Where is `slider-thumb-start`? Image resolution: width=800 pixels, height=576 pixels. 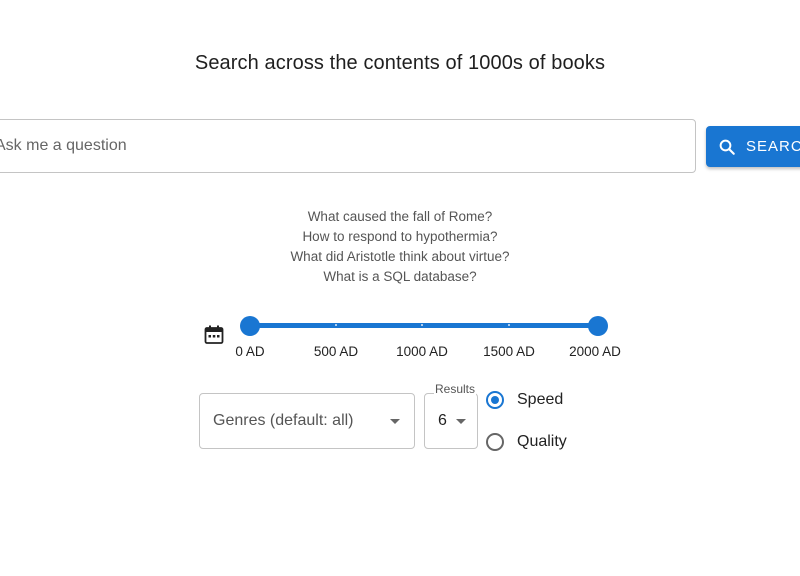
slider-thumb-start is located at coordinates (250, 326).